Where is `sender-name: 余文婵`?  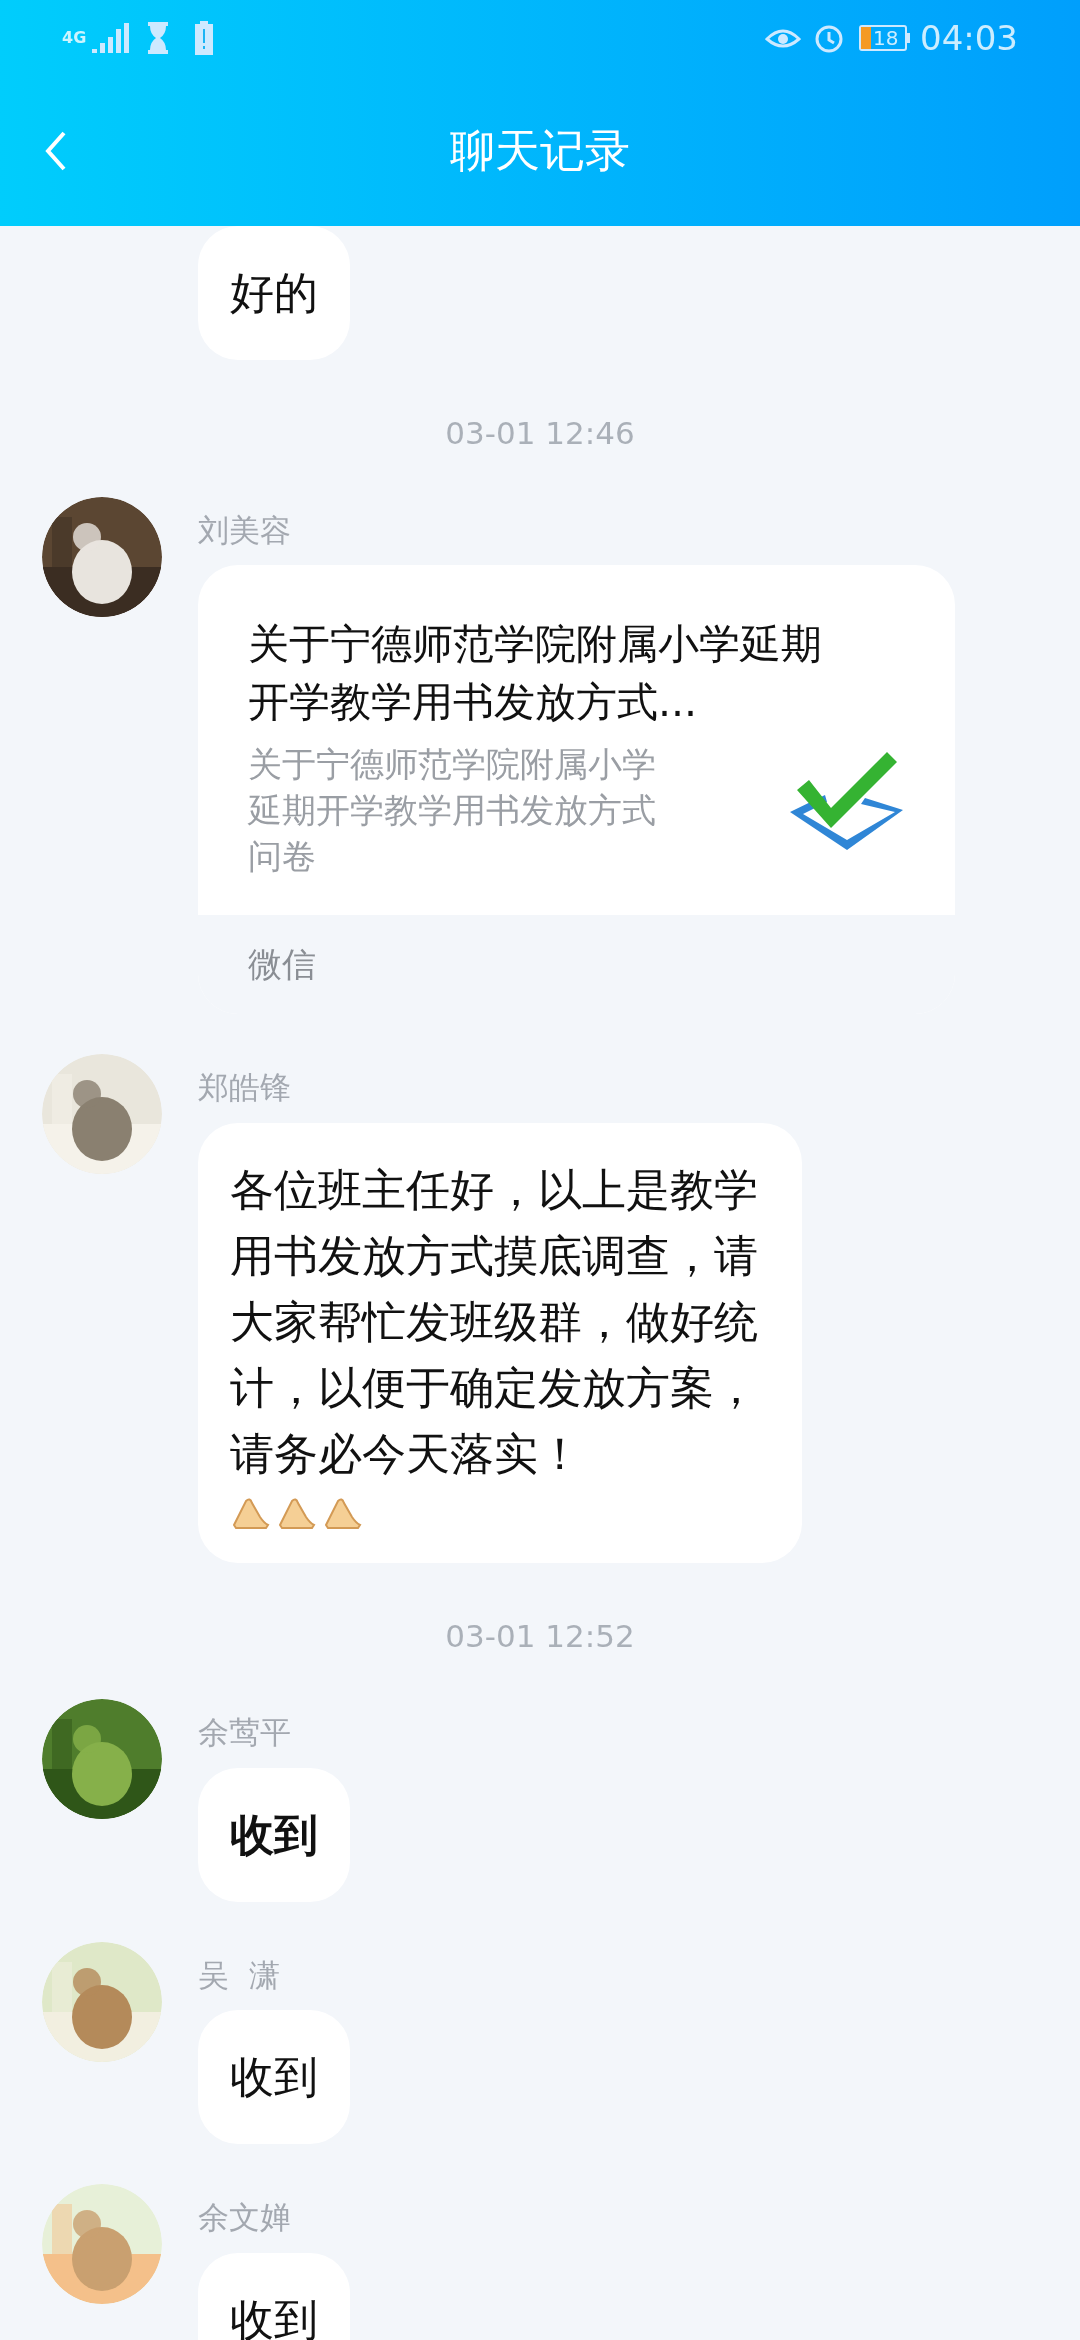 sender-name: 余文婵 is located at coordinates (244, 2217).